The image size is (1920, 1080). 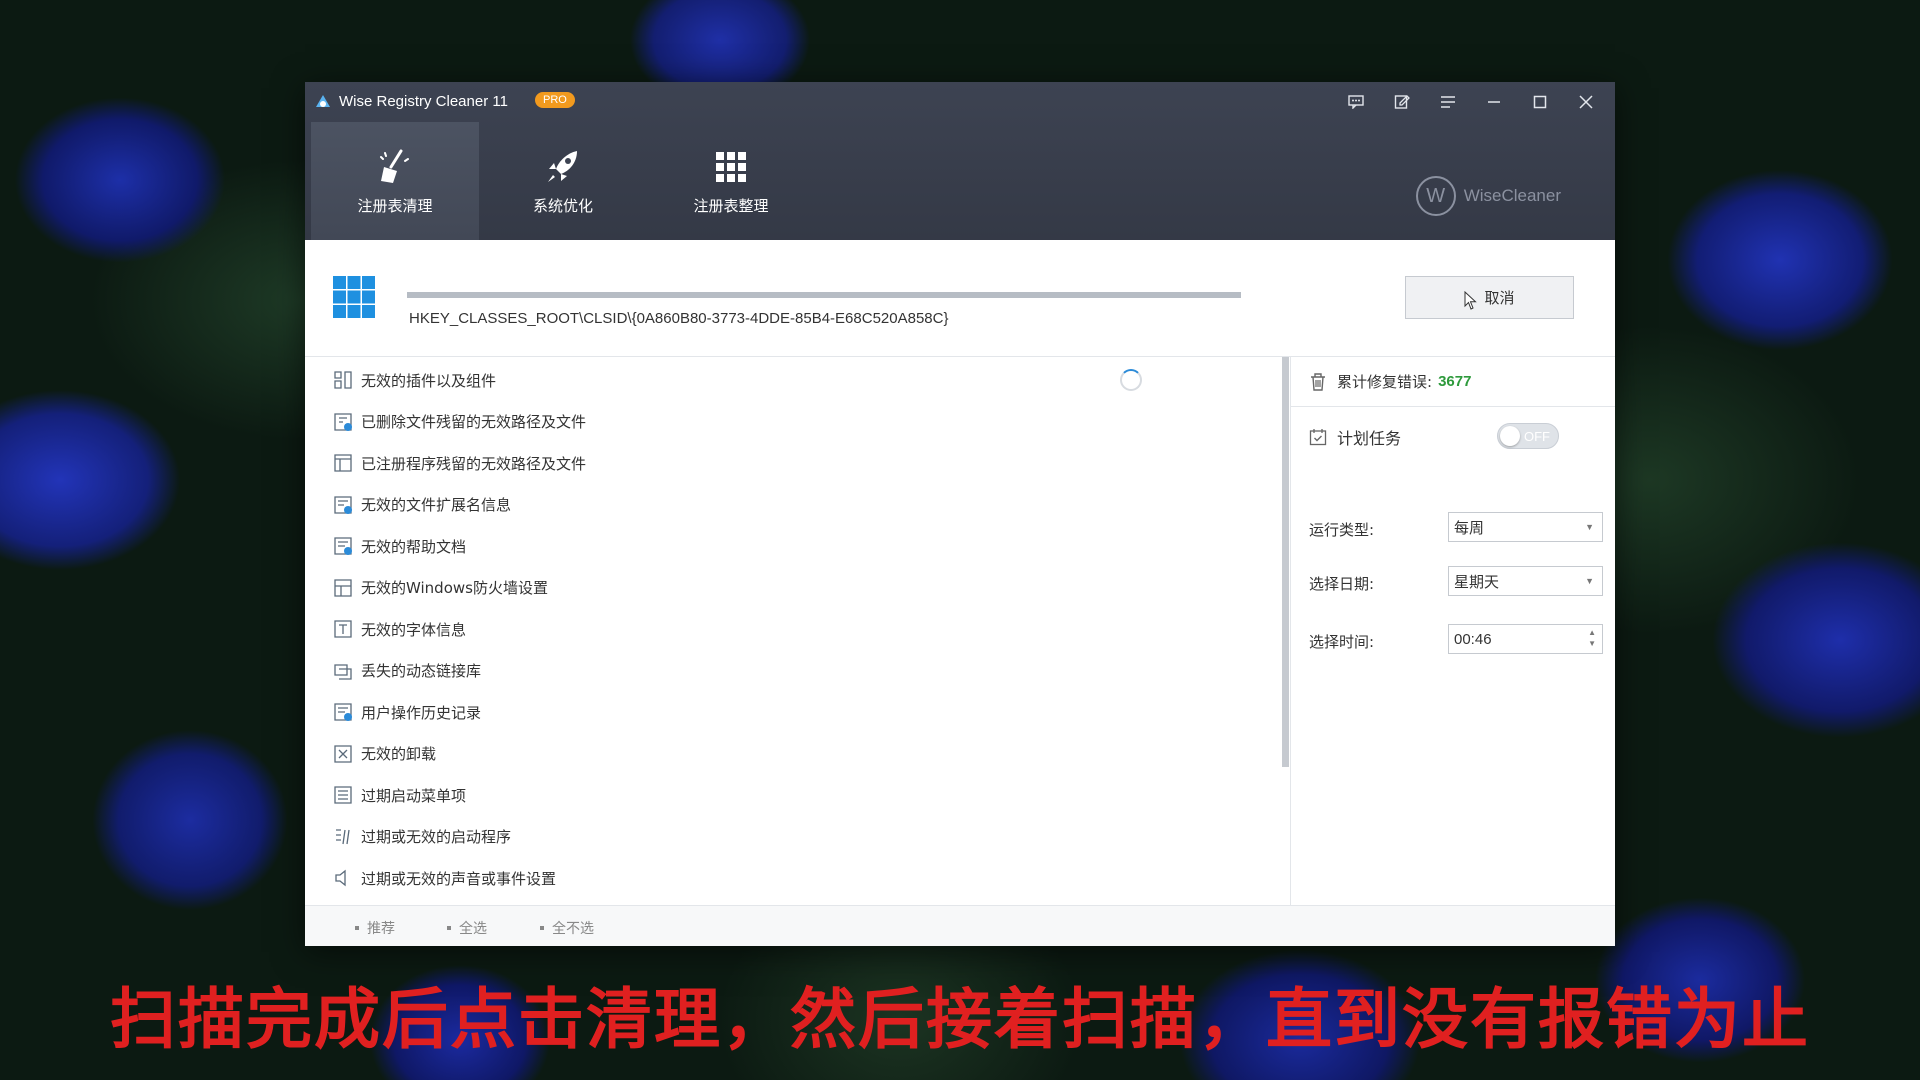 What do you see at coordinates (395, 205) in the screenshot?
I see `tab-label: 注册表清理` at bounding box center [395, 205].